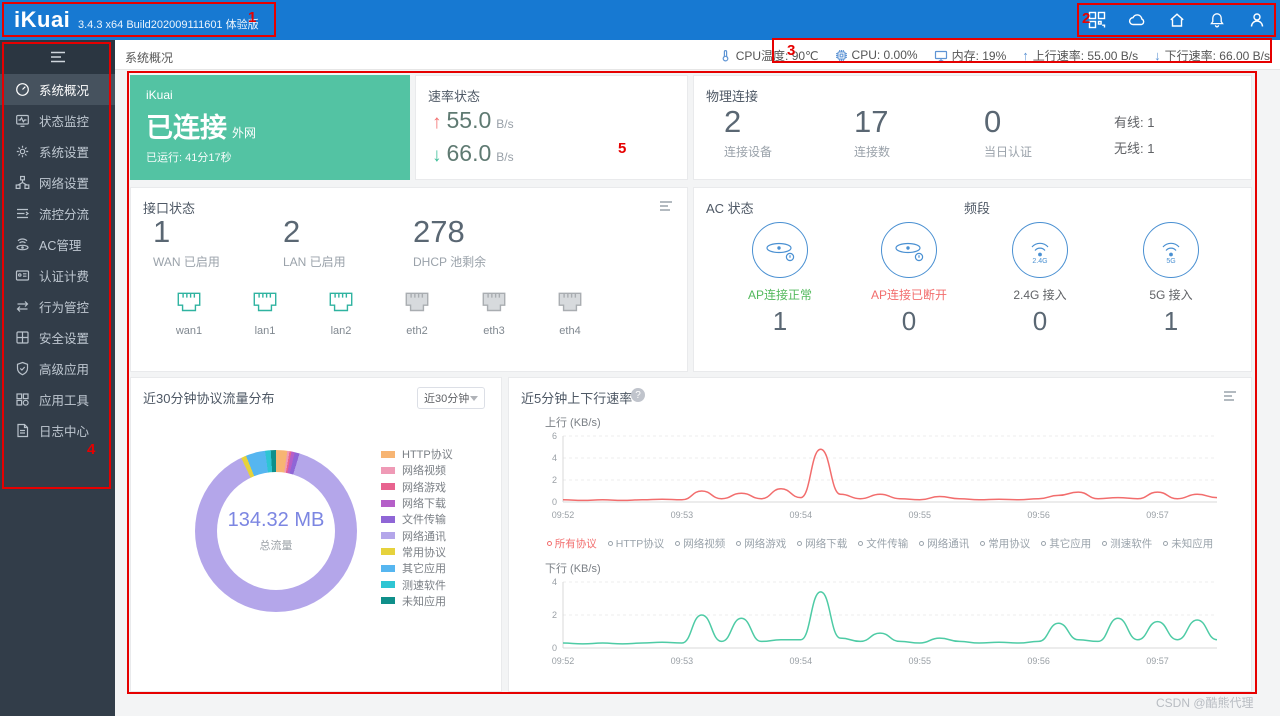 The image size is (1280, 716). I want to click on status-cpu: CPU: 0.00%, so click(876, 55).